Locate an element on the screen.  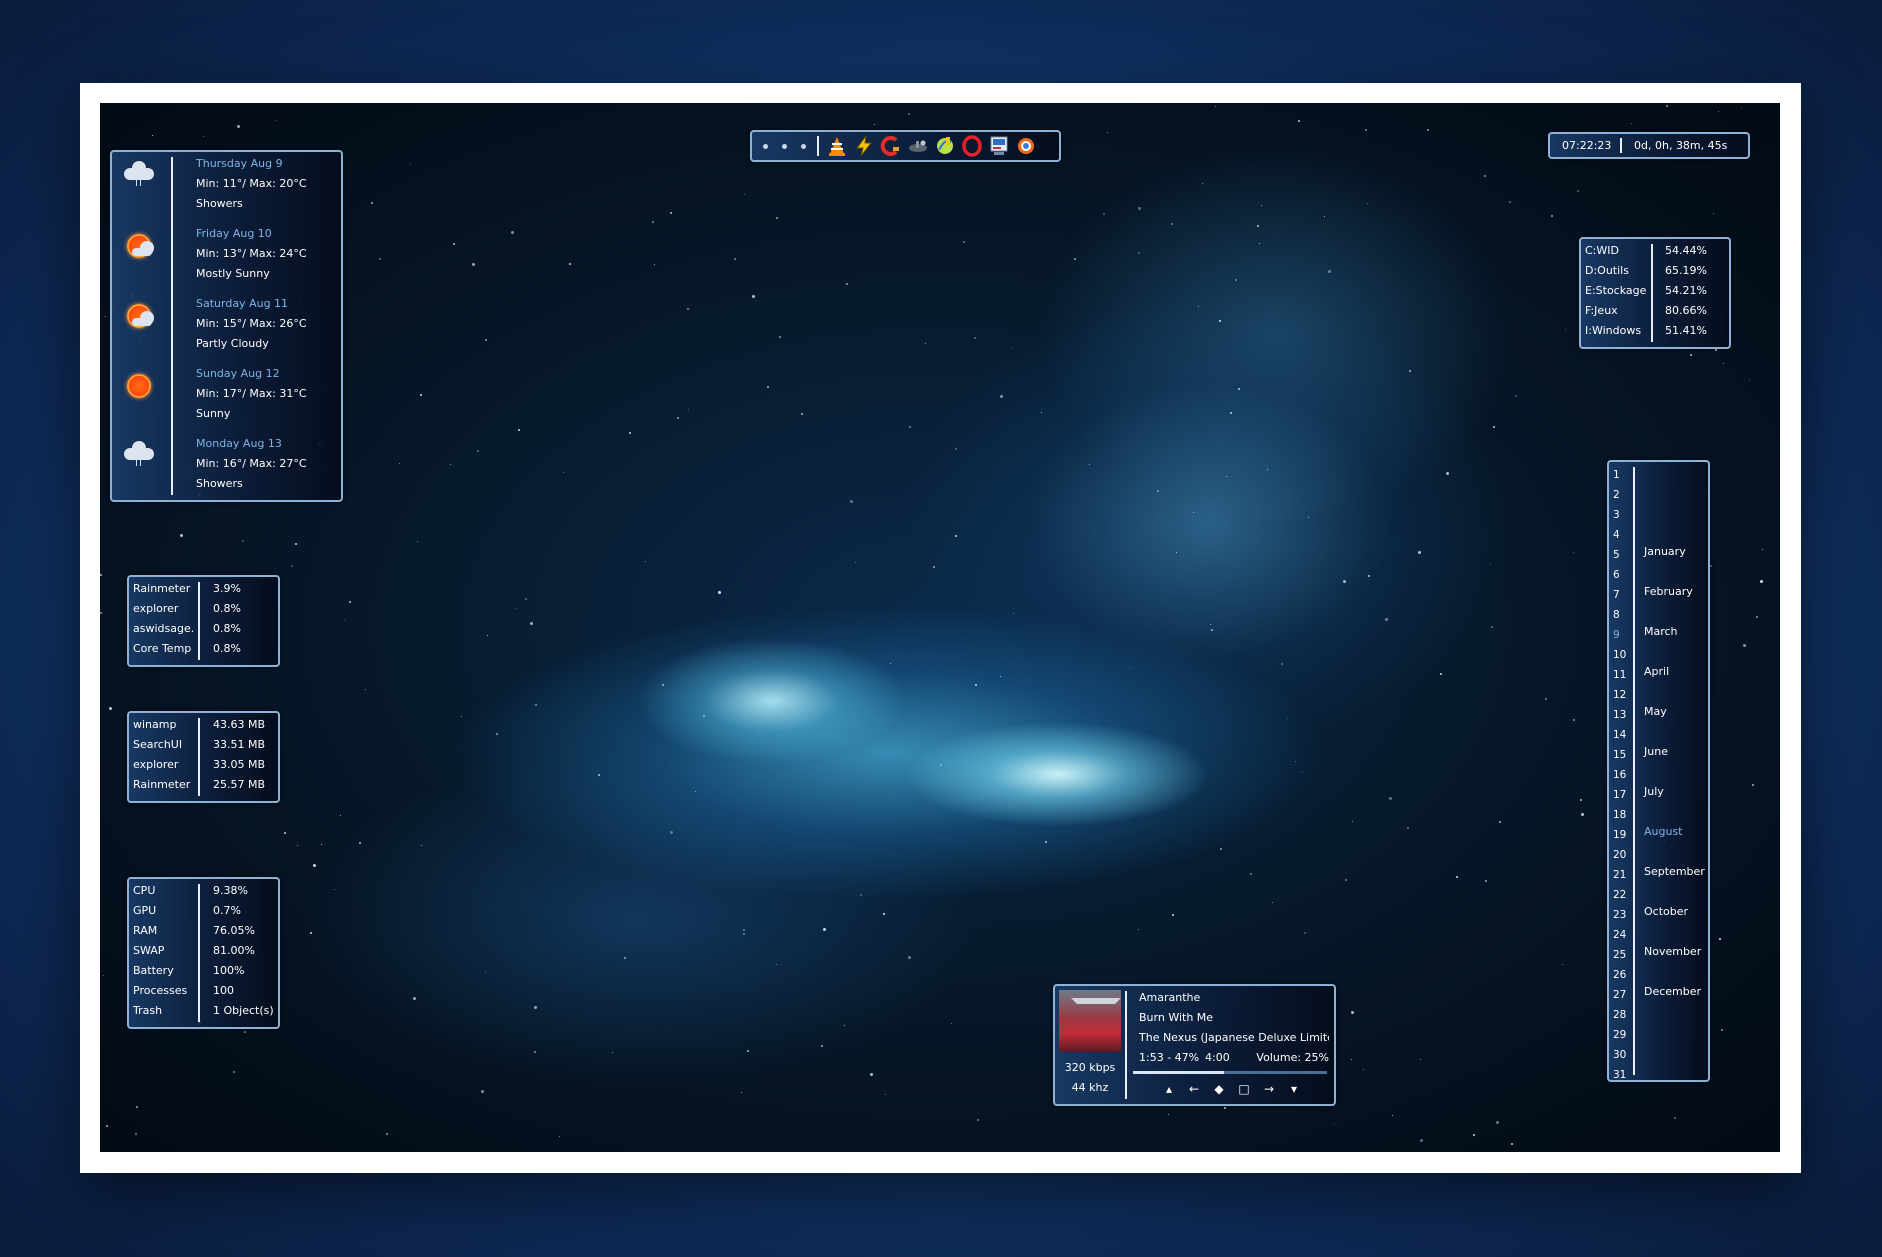
volume-down-button: ▾ is located at coordinates (1294, 1089).